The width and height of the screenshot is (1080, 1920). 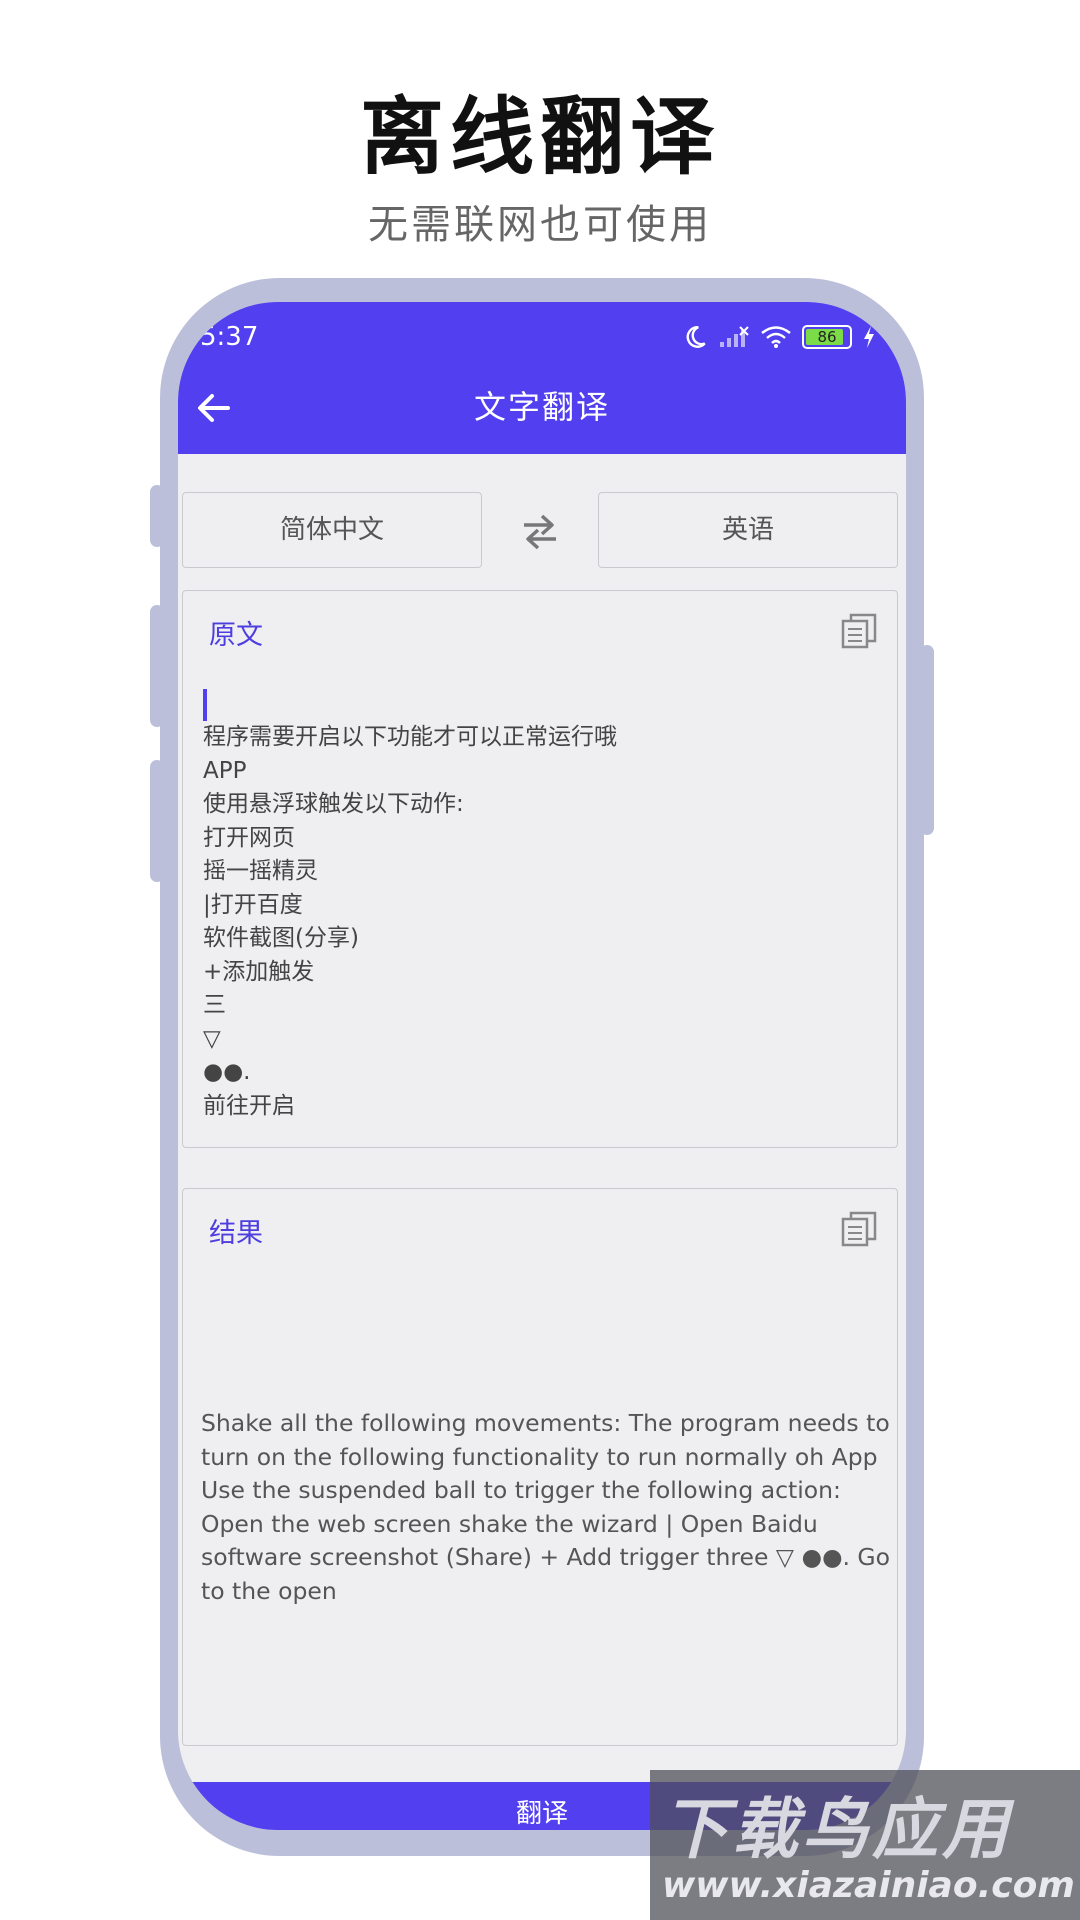 I want to click on source-line: |打开百度, so click(x=253, y=904).